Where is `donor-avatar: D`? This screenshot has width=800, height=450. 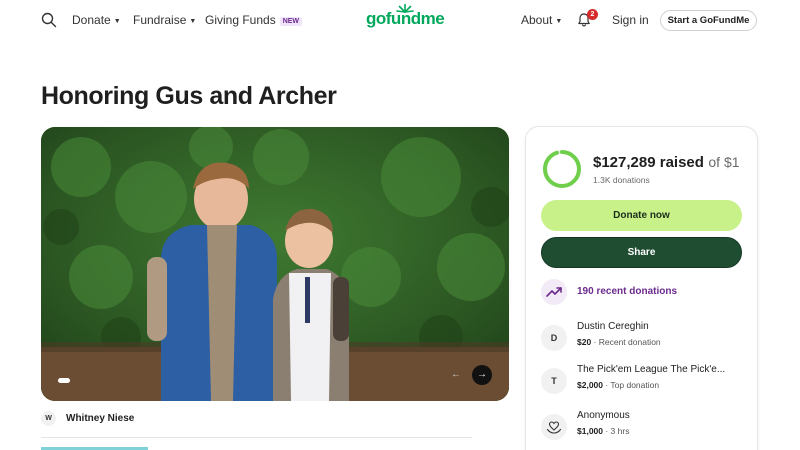 donor-avatar: D is located at coordinates (554, 338).